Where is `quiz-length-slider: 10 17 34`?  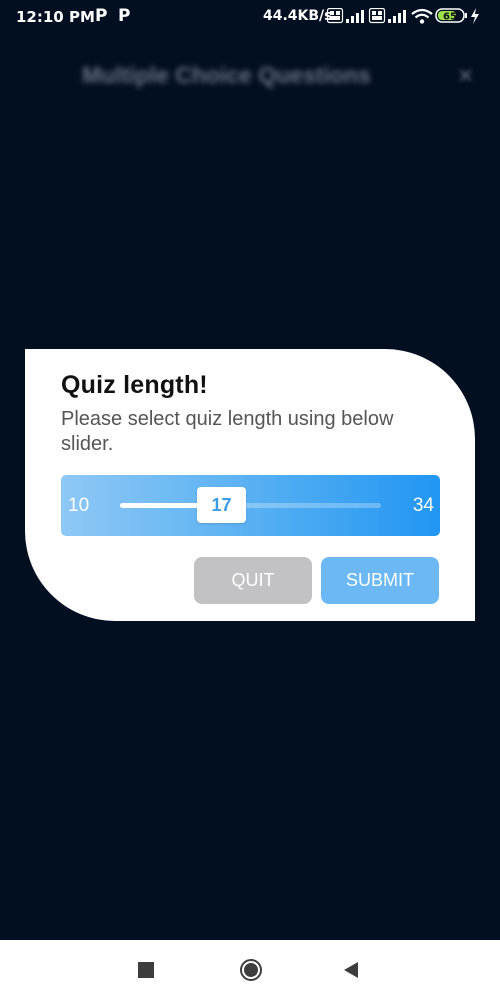 quiz-length-slider: 10 17 34 is located at coordinates (250, 505).